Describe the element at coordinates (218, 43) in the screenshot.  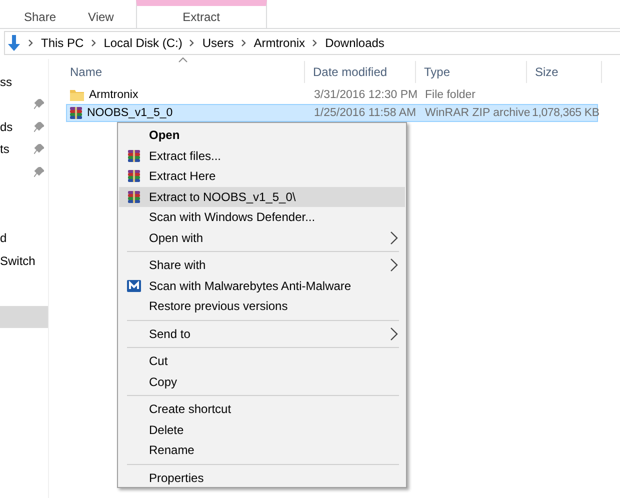
I see `breadcrumb: Users` at that location.